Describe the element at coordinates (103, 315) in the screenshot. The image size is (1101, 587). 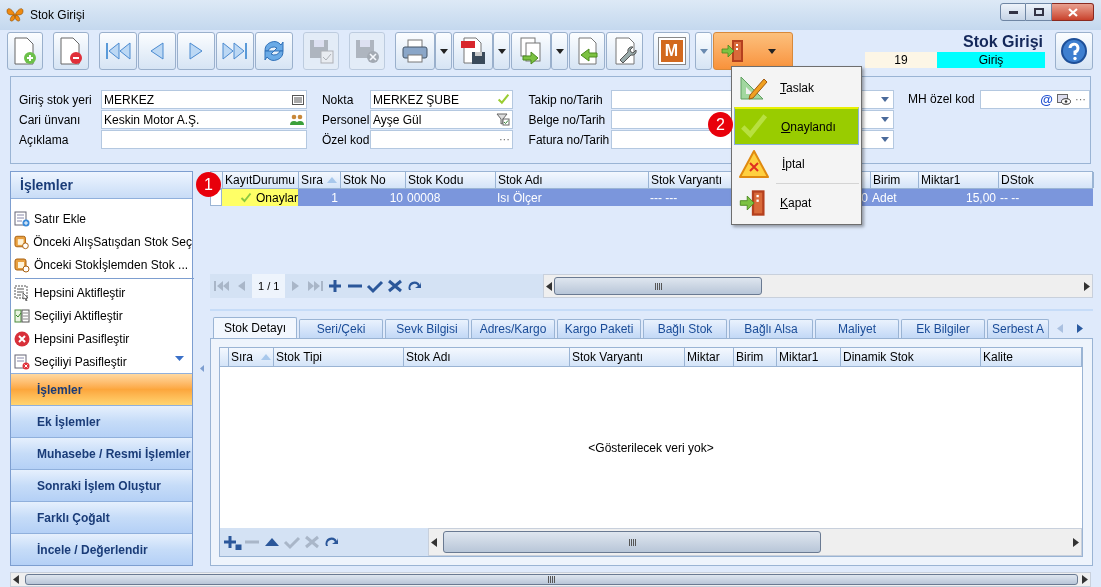
I see `action-item: Seçiliyi Aktifleştir` at that location.